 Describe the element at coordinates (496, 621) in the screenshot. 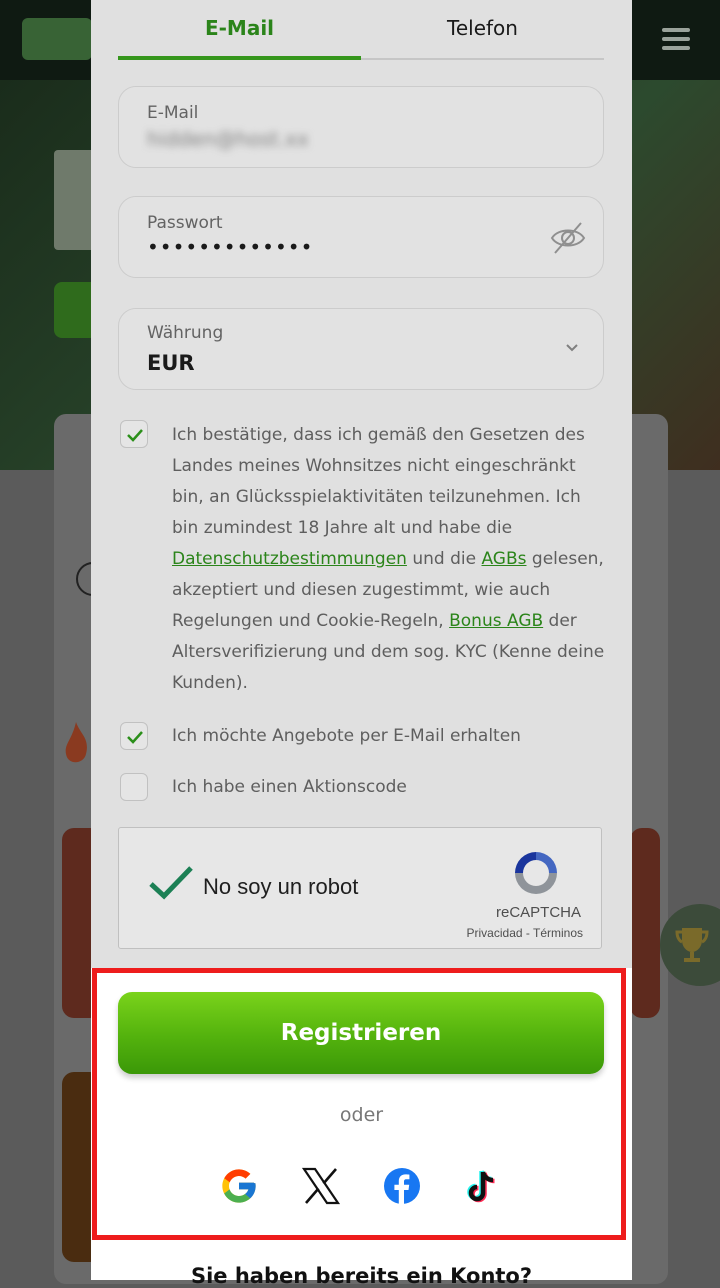

I see `bonus-terms-link: Bonus AGB` at that location.